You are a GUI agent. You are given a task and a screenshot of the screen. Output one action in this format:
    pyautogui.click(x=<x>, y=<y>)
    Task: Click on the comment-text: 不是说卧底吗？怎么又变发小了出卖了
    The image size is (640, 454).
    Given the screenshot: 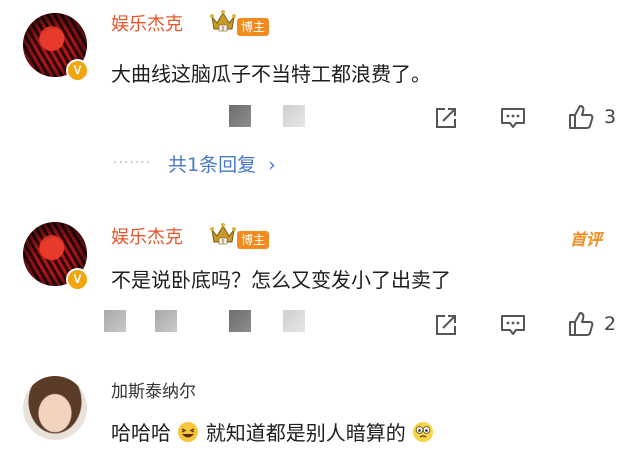 What is the action you would take?
    pyautogui.click(x=281, y=280)
    